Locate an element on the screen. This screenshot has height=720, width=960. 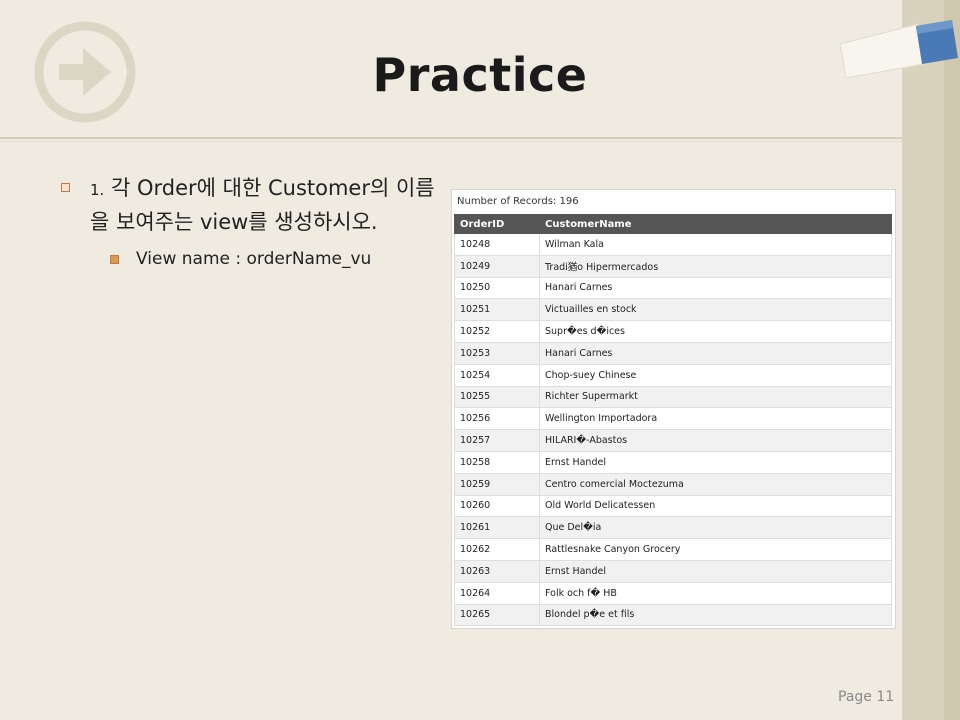
cell-customername: Supr�es d�ices is located at coordinates (715, 331).